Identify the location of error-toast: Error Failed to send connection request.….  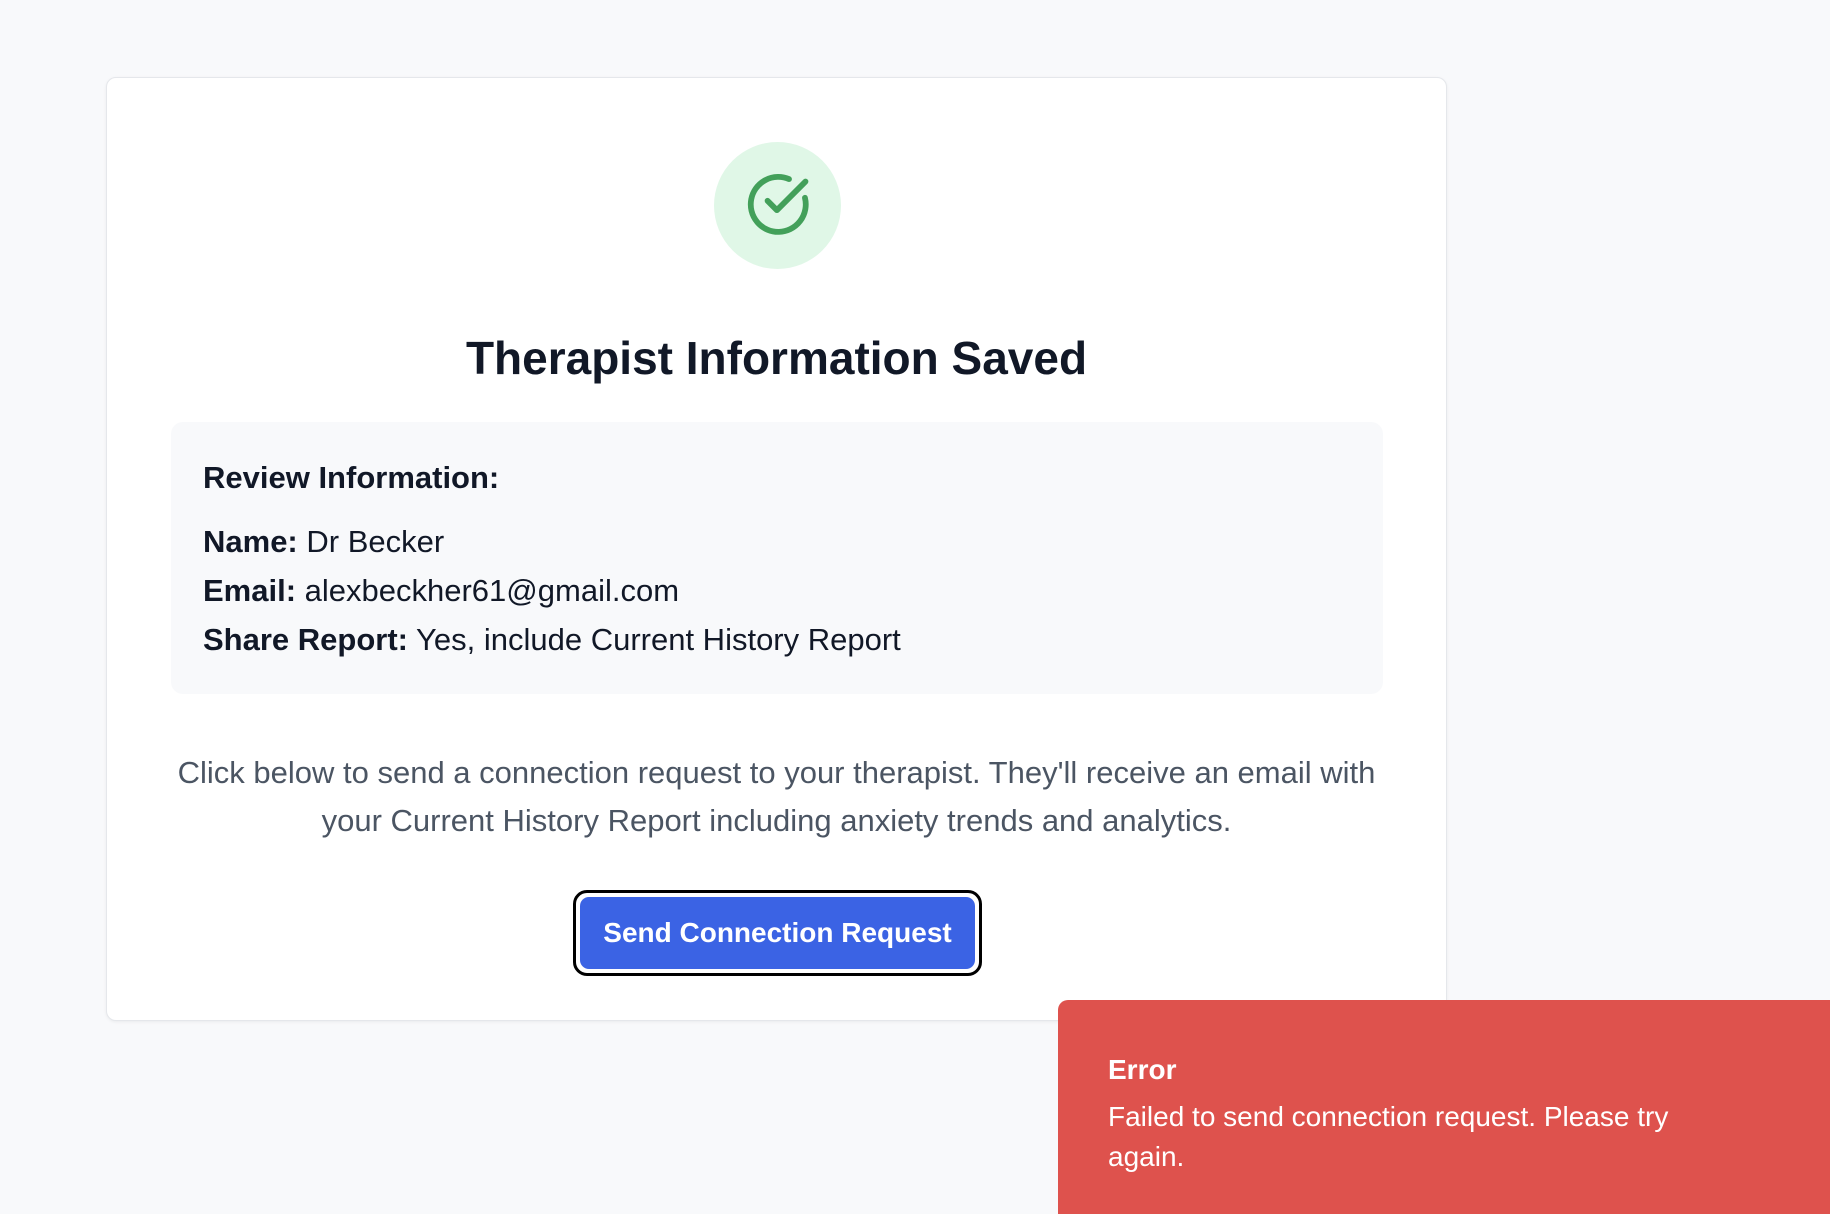
(1444, 1107).